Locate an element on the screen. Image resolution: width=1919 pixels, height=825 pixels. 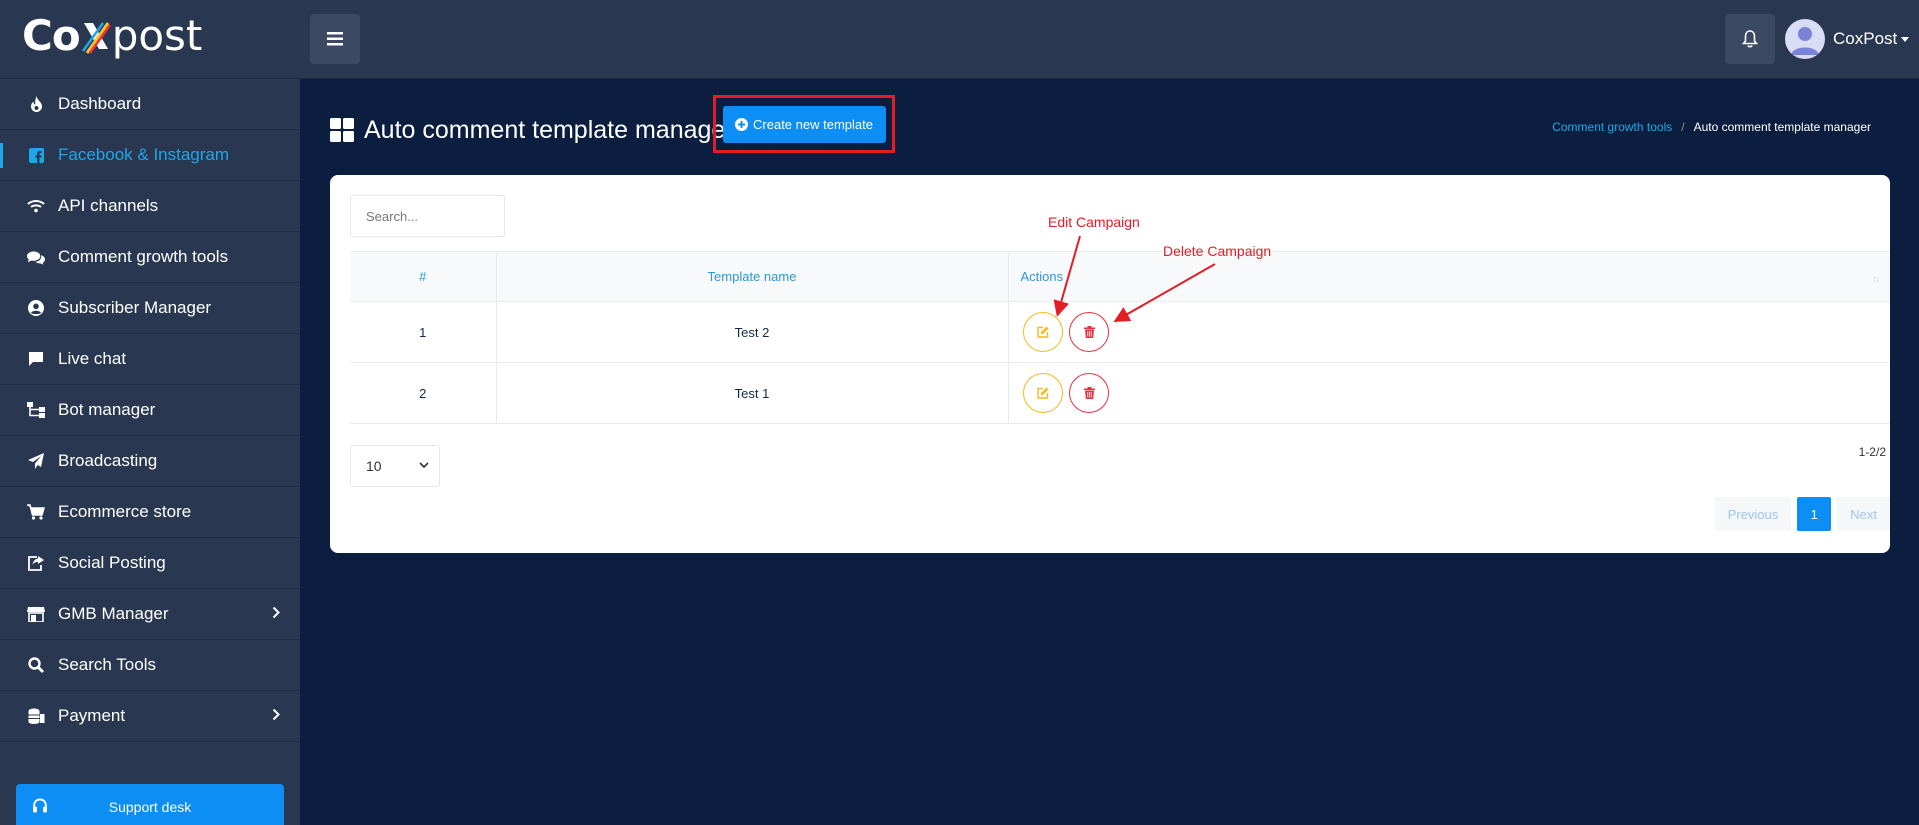
coxpost-logo: Co post is located at coordinates (112, 35).